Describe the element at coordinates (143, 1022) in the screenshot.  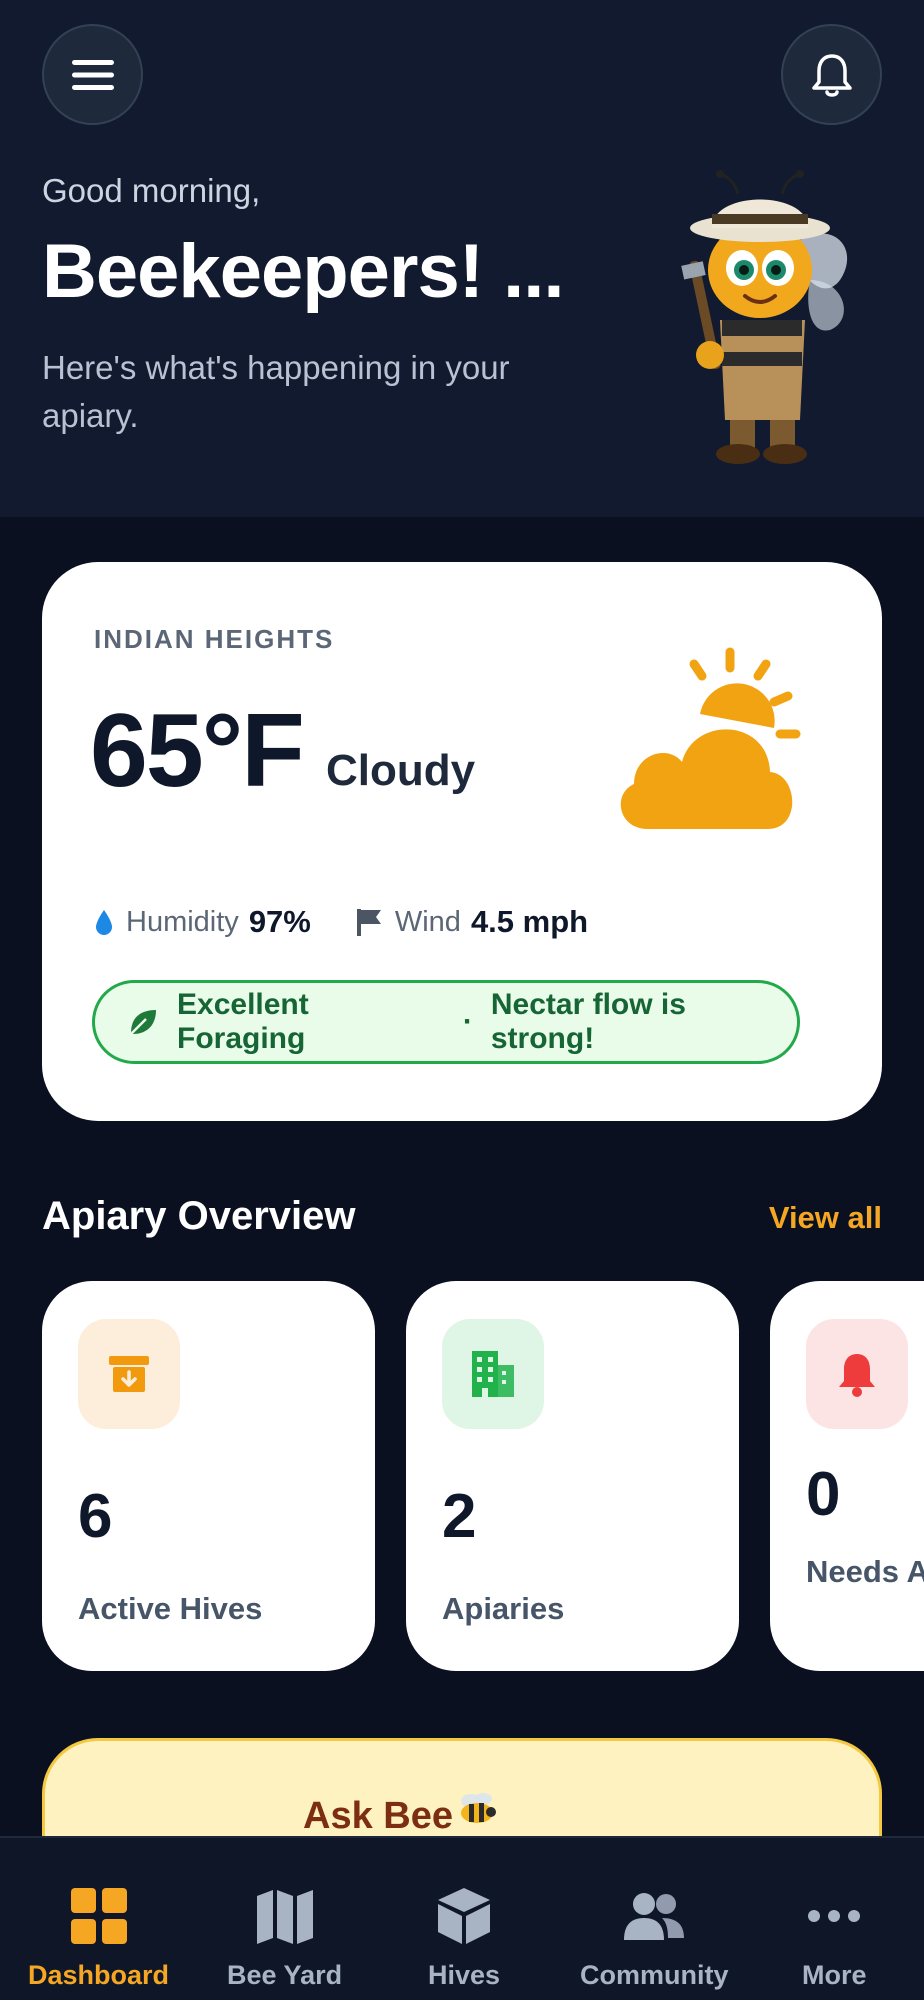
I see `leaf-icon` at that location.